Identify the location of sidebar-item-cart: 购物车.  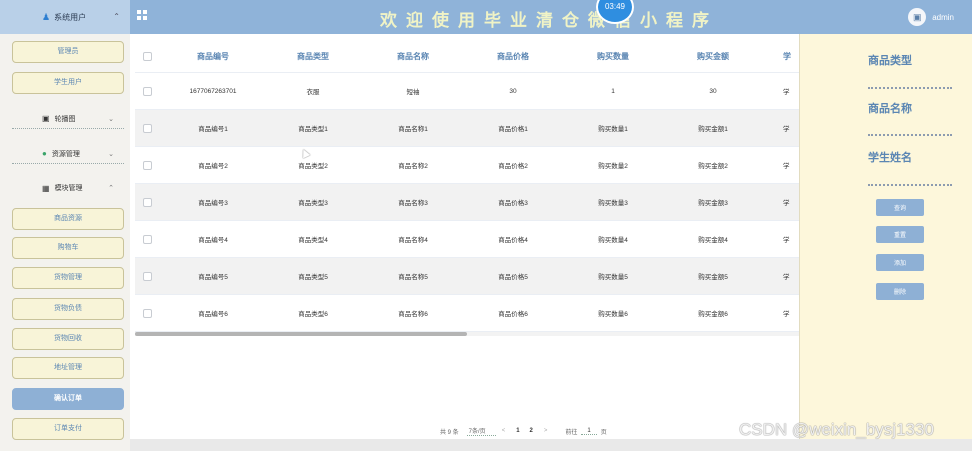
(68, 248).